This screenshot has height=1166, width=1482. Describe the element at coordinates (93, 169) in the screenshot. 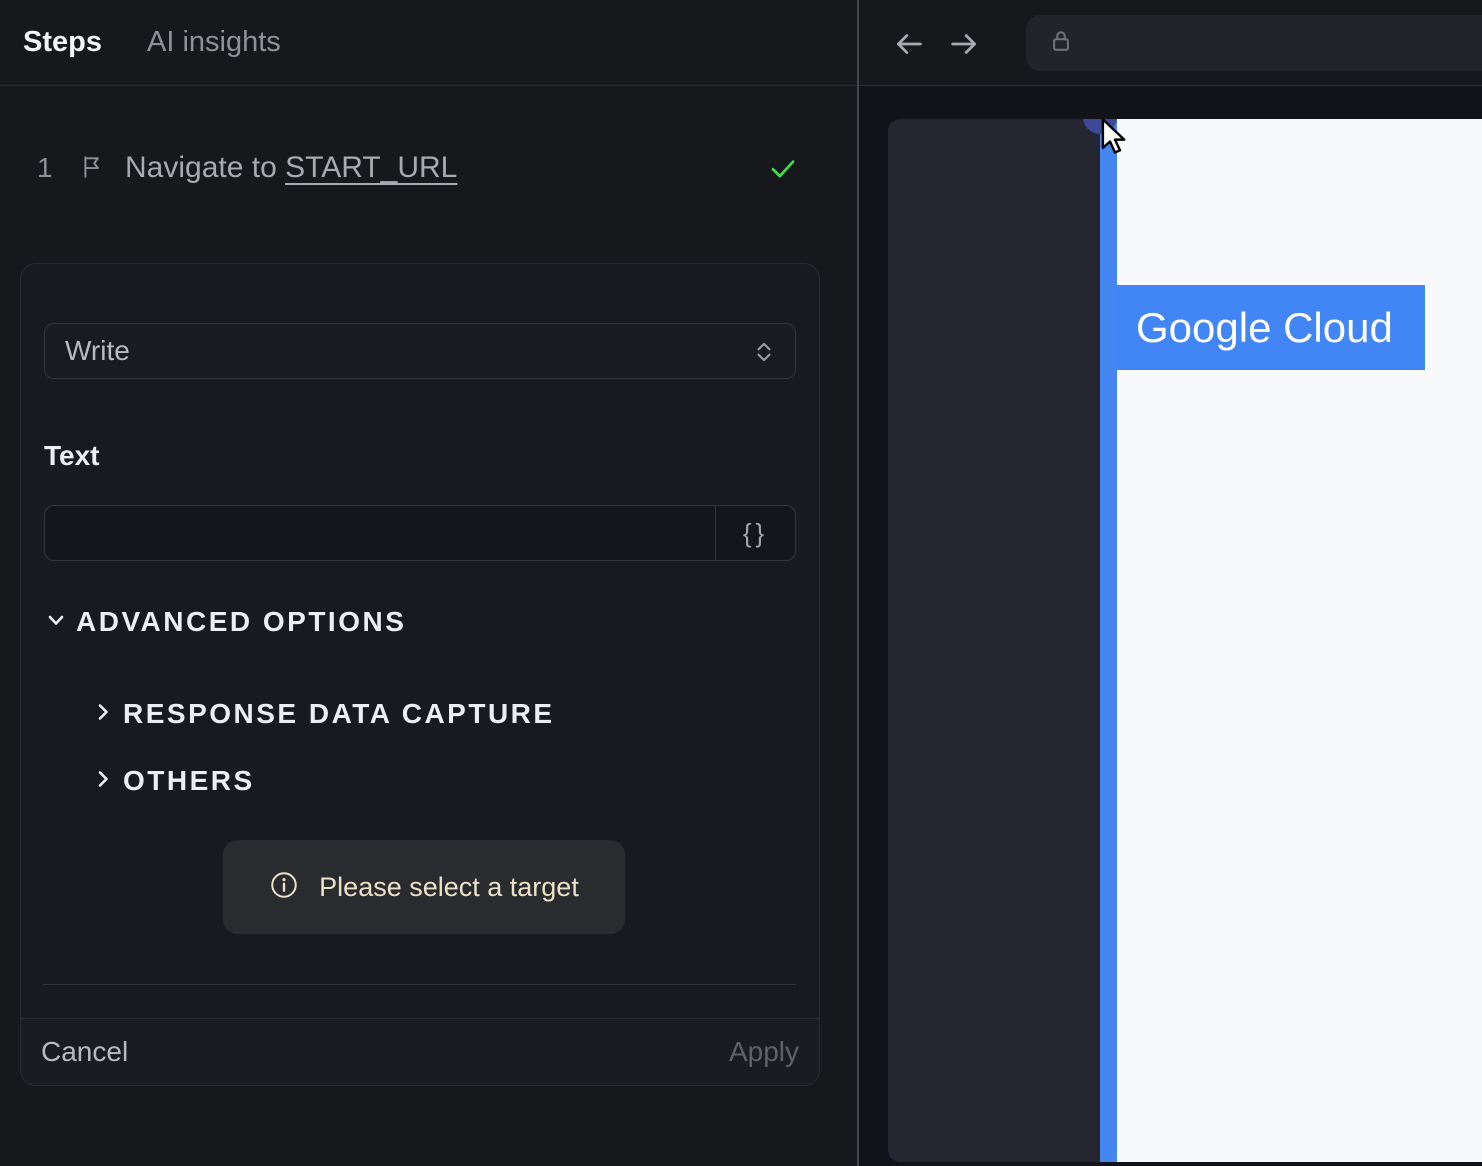

I see `flag-icon` at that location.